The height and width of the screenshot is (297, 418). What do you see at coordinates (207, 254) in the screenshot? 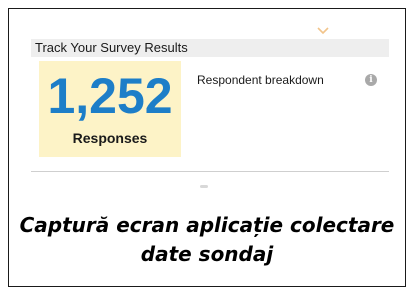
I see `caption-line-2: date sondaj` at bounding box center [207, 254].